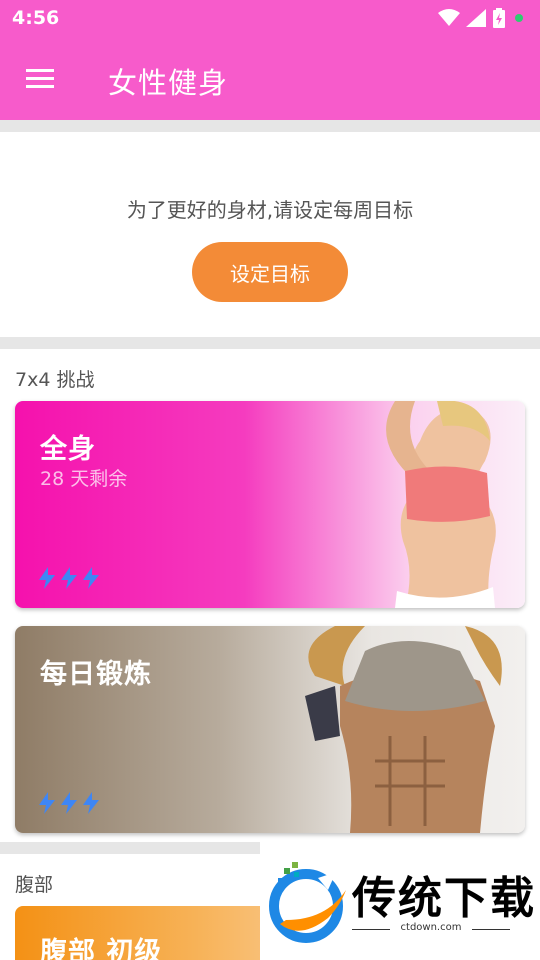 This screenshot has height=960, width=540. What do you see at coordinates (431, 927) in the screenshot?
I see `watermark-url: ctdown.com` at bounding box center [431, 927].